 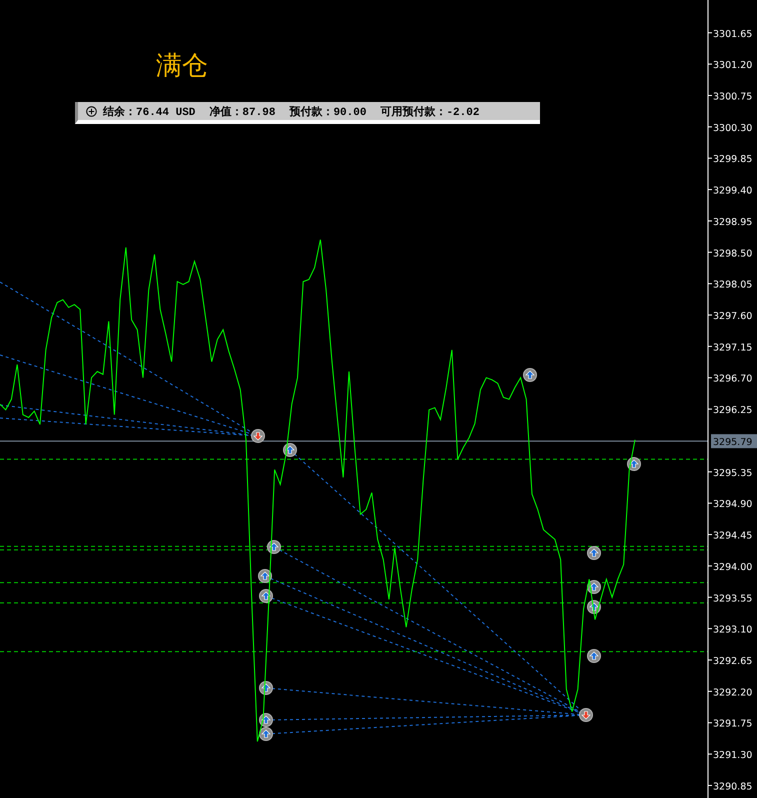 What do you see at coordinates (732, 473) in the screenshot?
I see `axis-label: 3295.35` at bounding box center [732, 473].